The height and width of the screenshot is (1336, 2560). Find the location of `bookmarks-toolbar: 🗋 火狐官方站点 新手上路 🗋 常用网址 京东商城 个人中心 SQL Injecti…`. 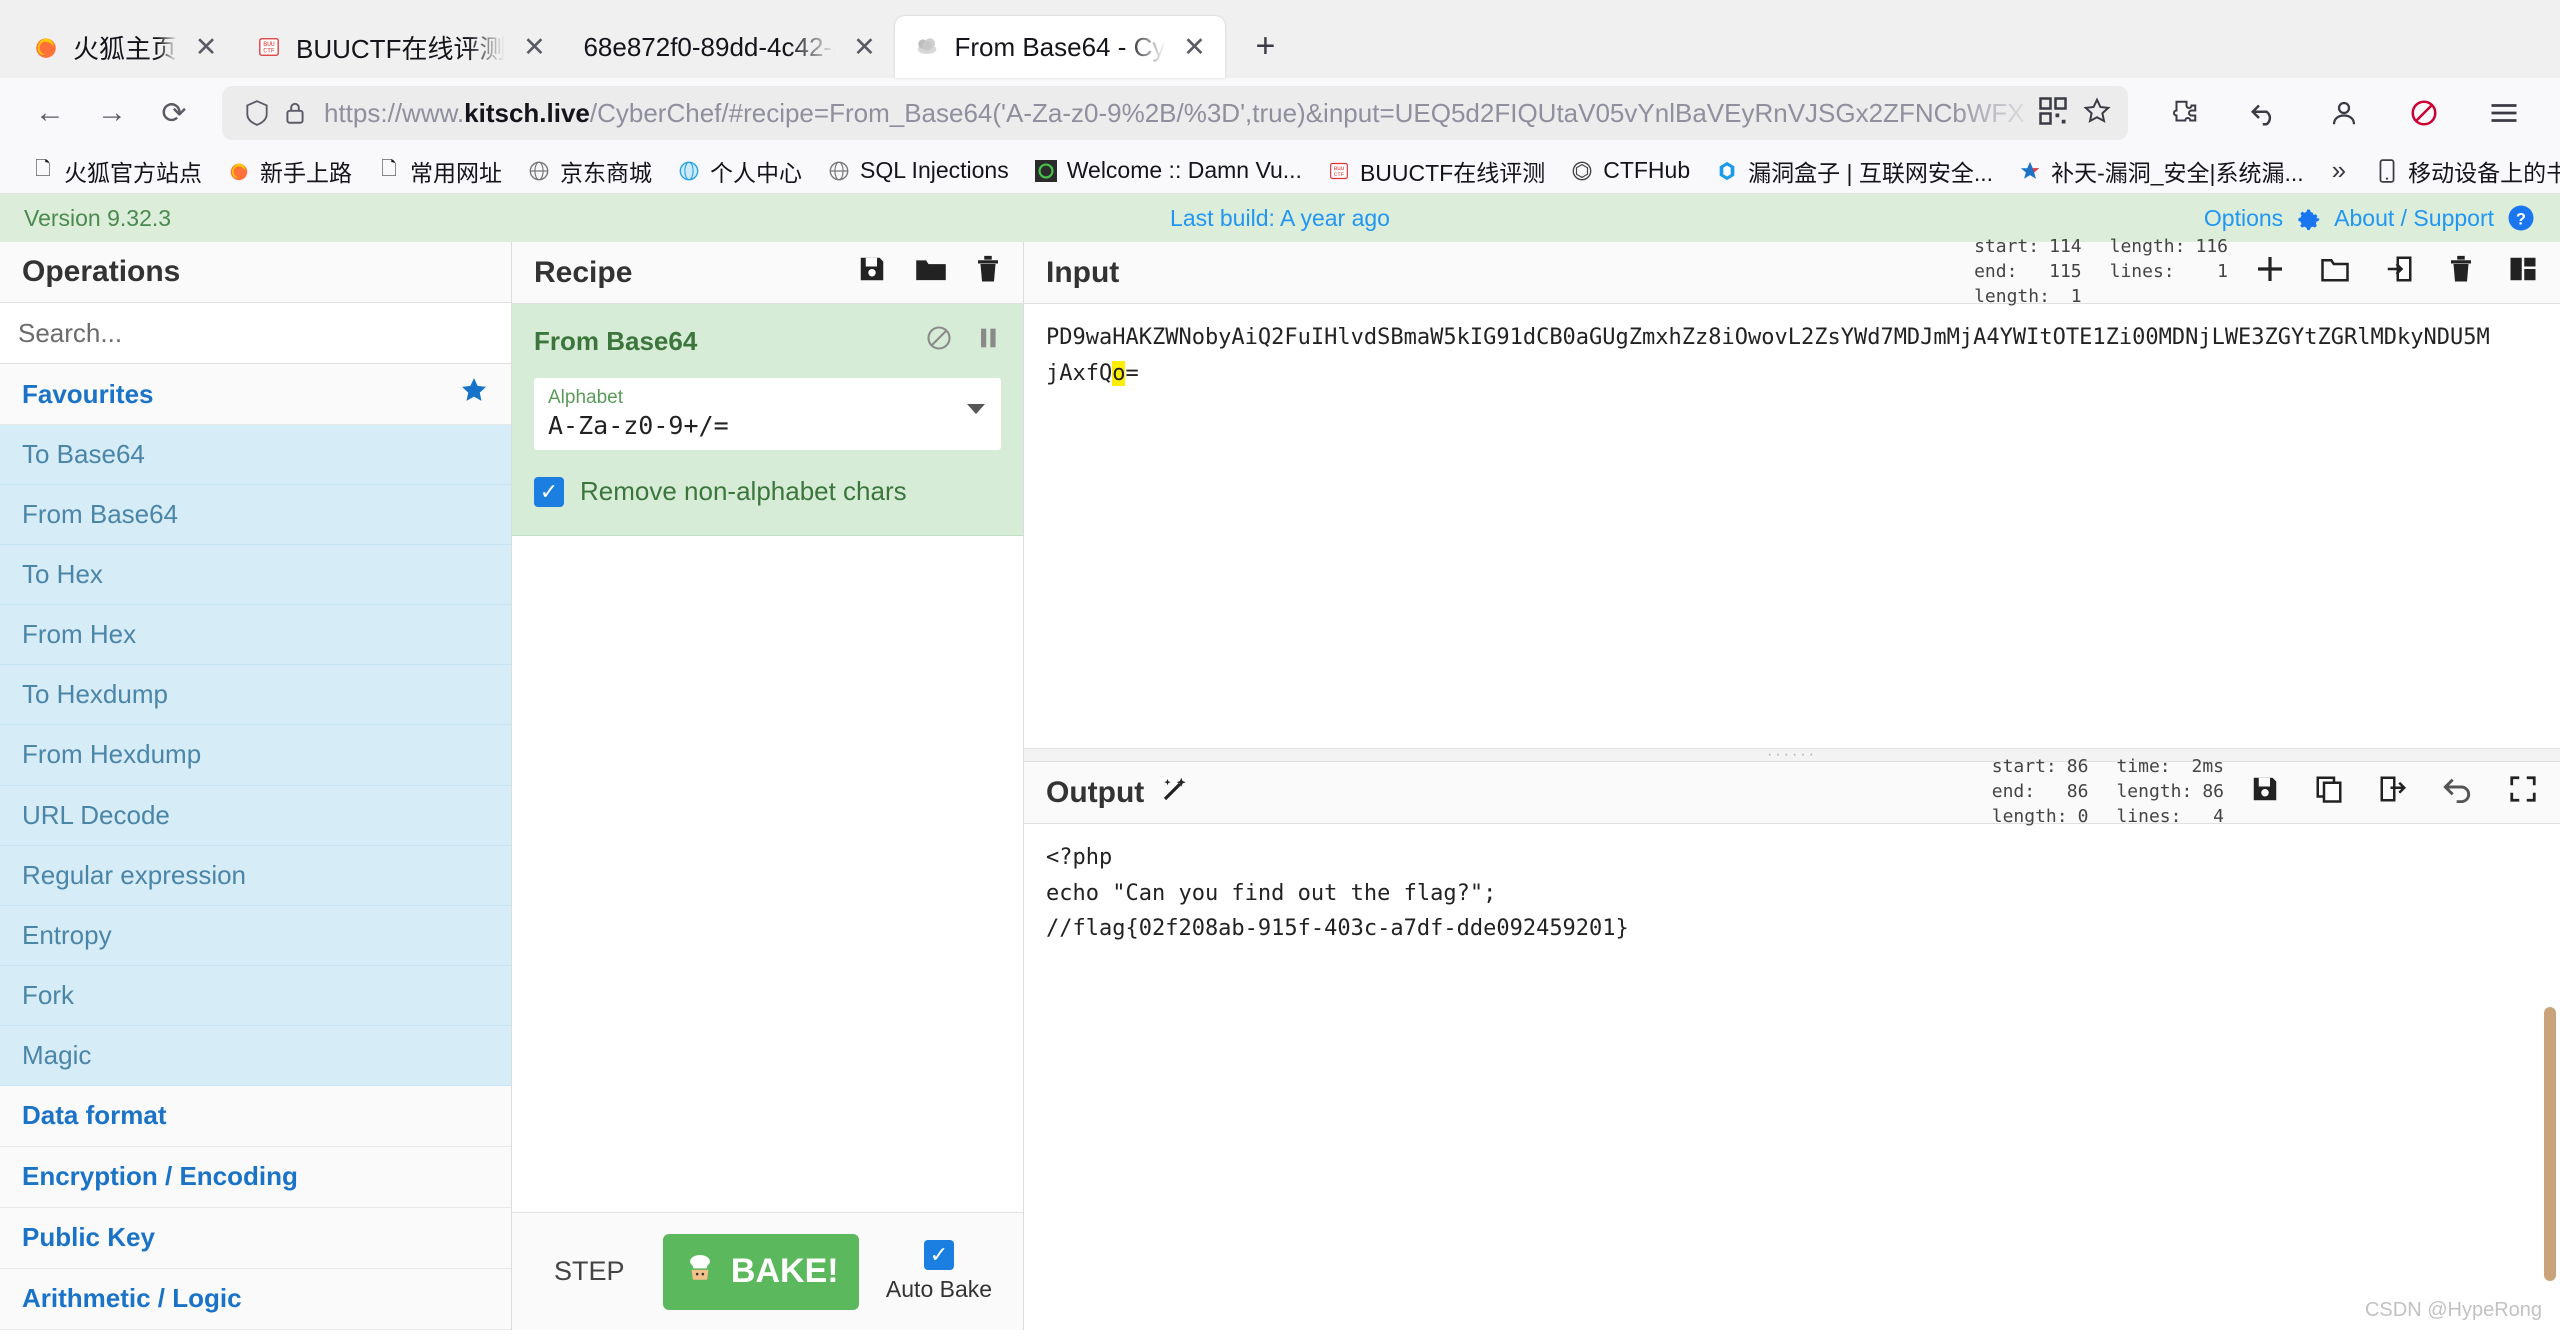

bookmarks-toolbar: 🗋 火狐官方站点 新手上路 🗋 常用网址 京东商城 个人中心 SQL Injecti… is located at coordinates (1280, 171).